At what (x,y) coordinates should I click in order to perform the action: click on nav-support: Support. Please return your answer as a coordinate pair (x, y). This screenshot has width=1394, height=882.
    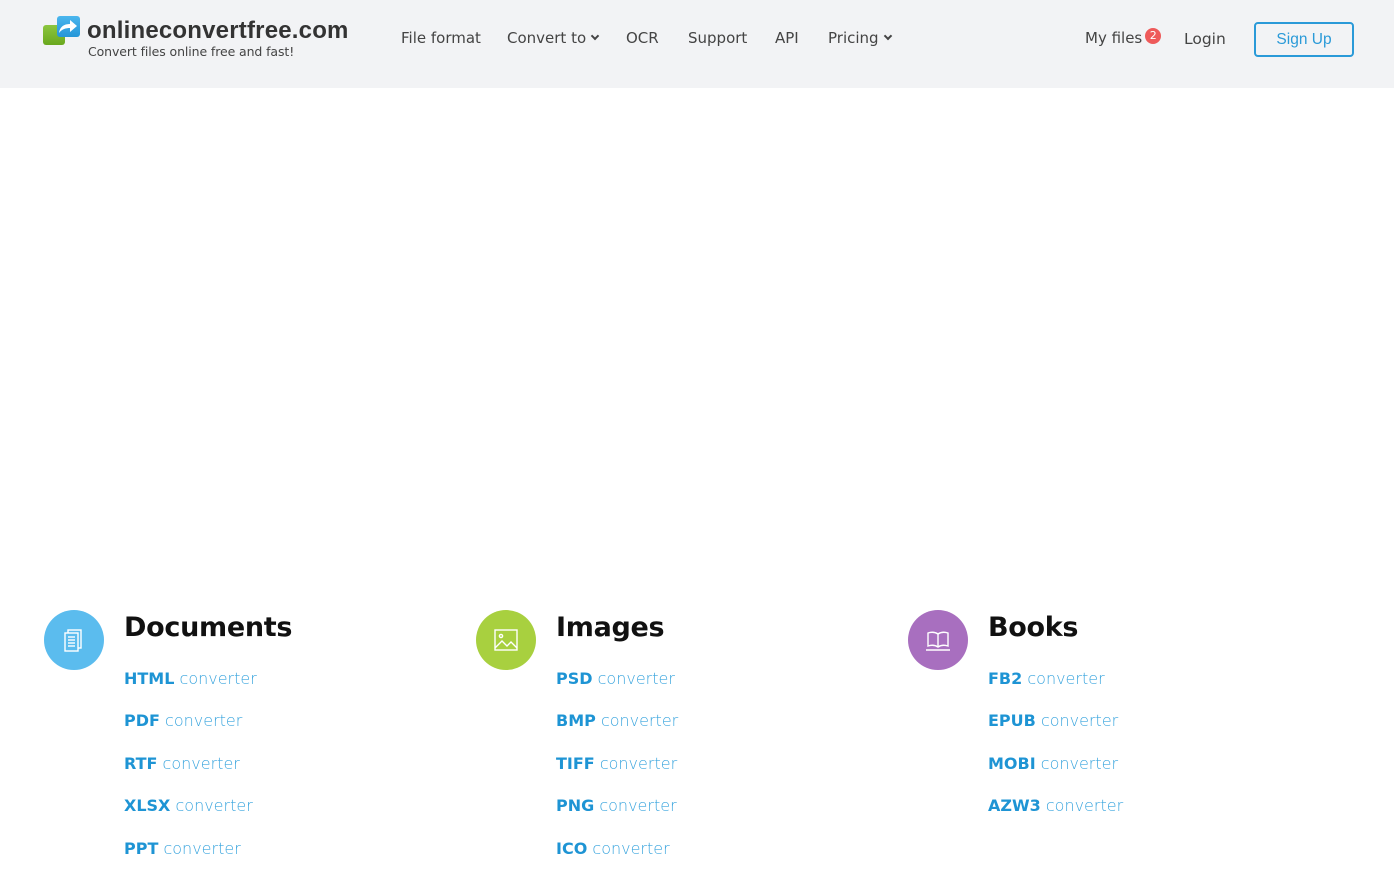
    Looking at the image, I should click on (717, 38).